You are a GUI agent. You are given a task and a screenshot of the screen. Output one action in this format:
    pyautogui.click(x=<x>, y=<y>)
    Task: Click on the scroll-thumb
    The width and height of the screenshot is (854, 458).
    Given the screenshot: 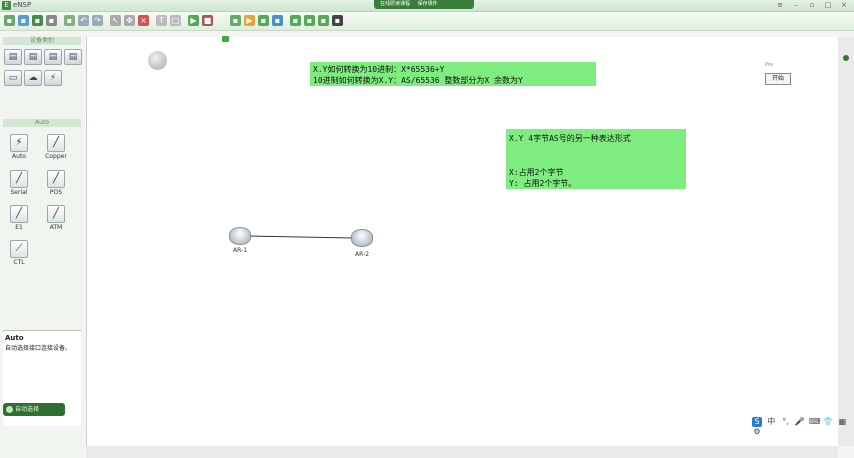 What is the action you would take?
    pyautogui.click(x=846, y=58)
    